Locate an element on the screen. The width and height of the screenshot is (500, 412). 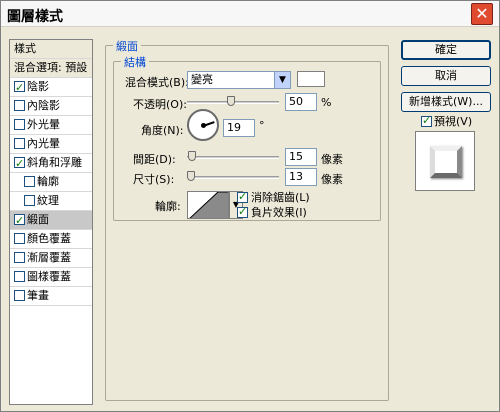
styles-list-item-label: 輪廓 is located at coordinates (48, 181).